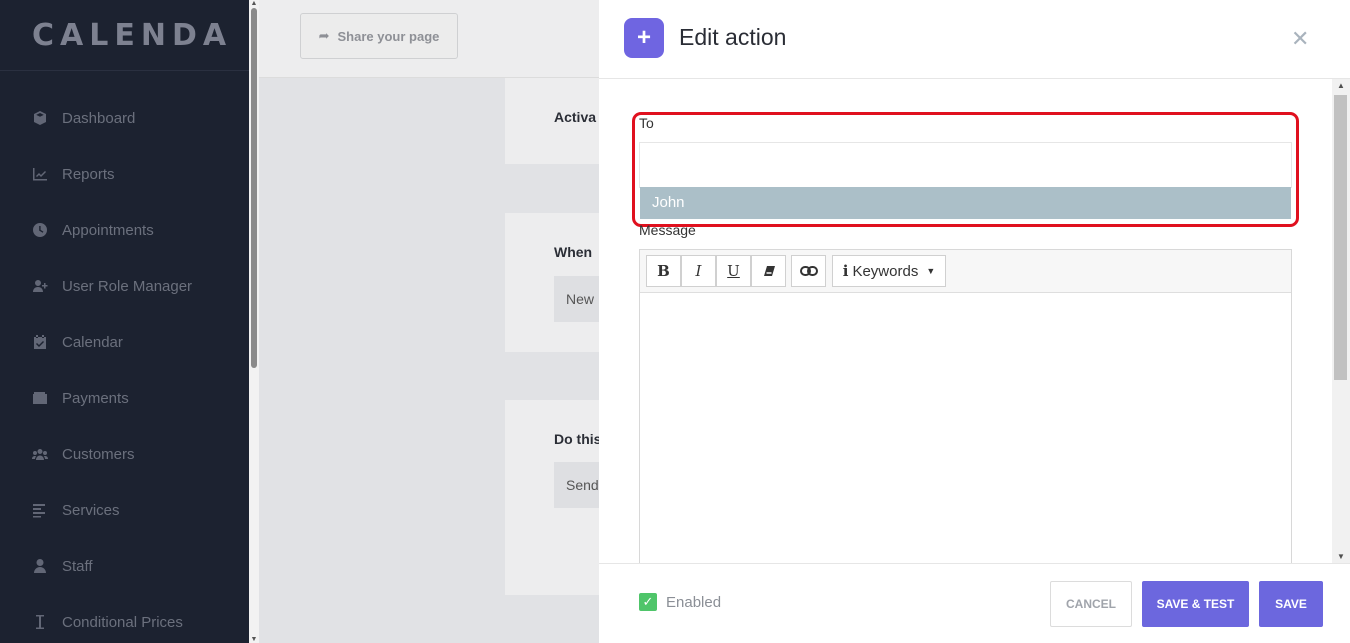 The width and height of the screenshot is (1350, 643). I want to click on sidebar-item-conditional-prices: Conditional Prices, so click(124, 618).